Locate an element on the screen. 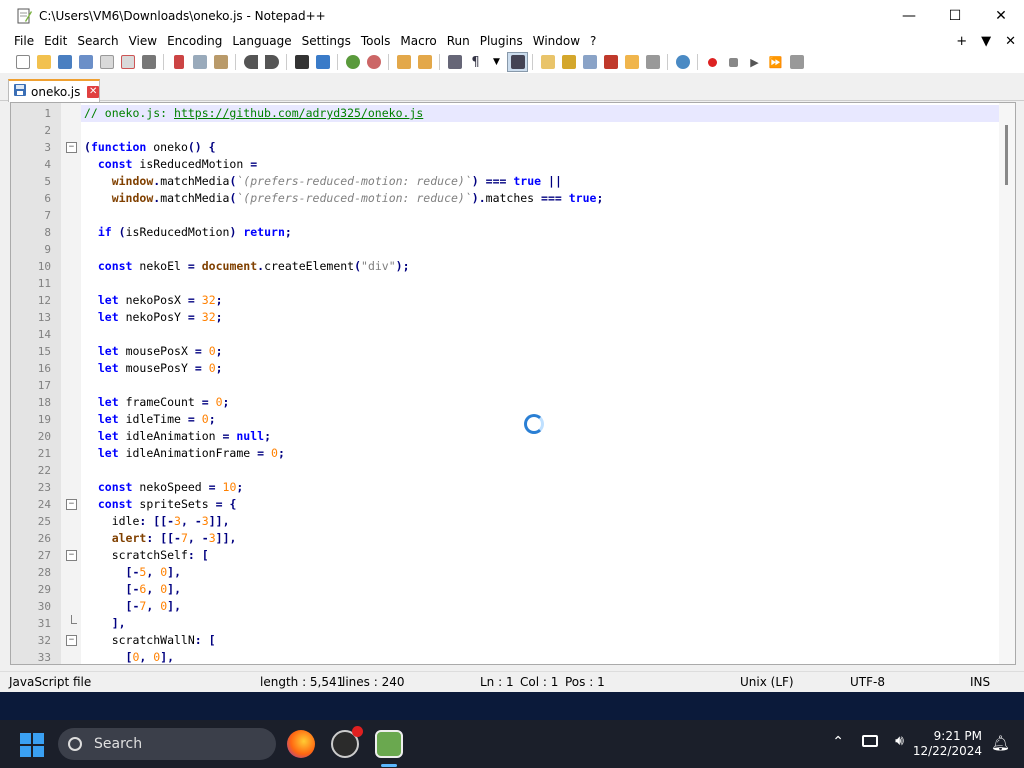 The height and width of the screenshot is (768, 1024). chevron-up-icon: ⌃ is located at coordinates (838, 742).